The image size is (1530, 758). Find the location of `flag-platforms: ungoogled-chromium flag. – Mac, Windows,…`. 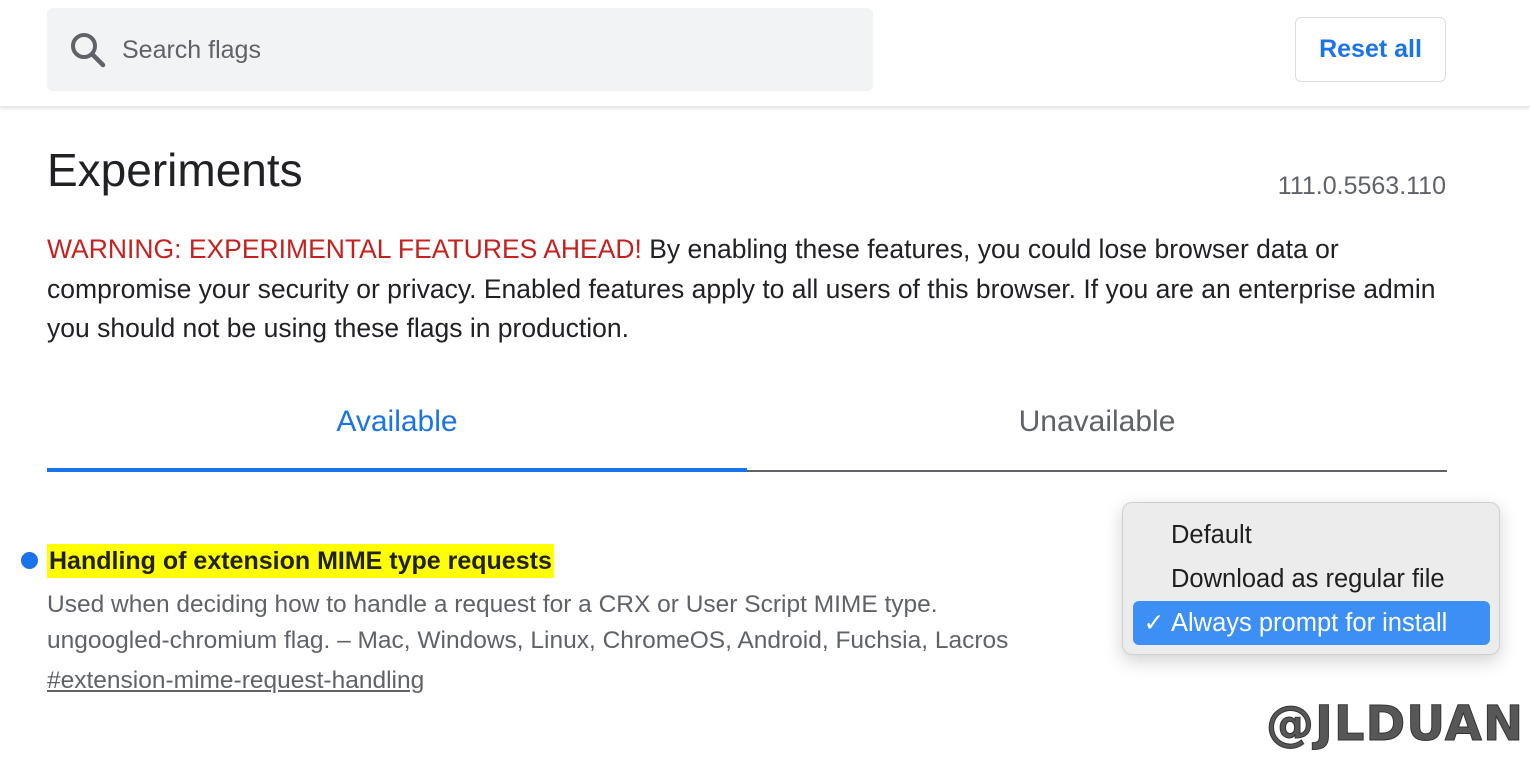

flag-platforms: ungoogled-chromium flag. – Mac, Windows,… is located at coordinates (528, 640).